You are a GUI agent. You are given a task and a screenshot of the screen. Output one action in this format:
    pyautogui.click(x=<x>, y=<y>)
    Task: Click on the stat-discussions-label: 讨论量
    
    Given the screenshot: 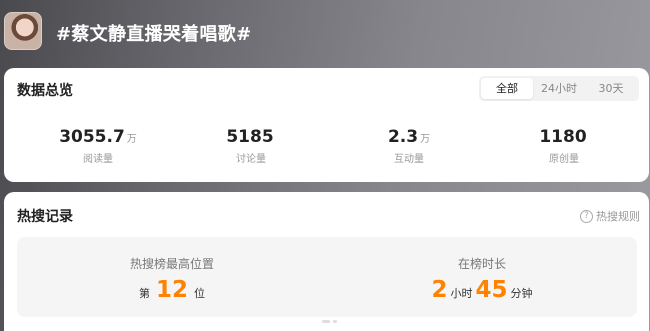 What is the action you would take?
    pyautogui.click(x=251, y=159)
    